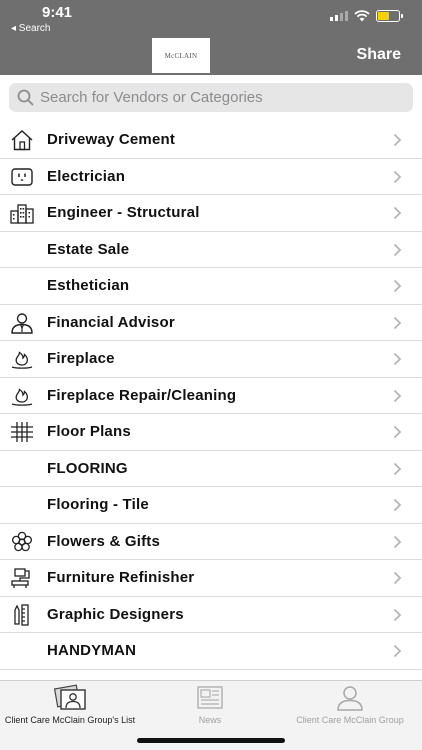 This screenshot has height=750, width=422. What do you see at coordinates (22, 176) in the screenshot?
I see `outlet-icon` at bounding box center [22, 176].